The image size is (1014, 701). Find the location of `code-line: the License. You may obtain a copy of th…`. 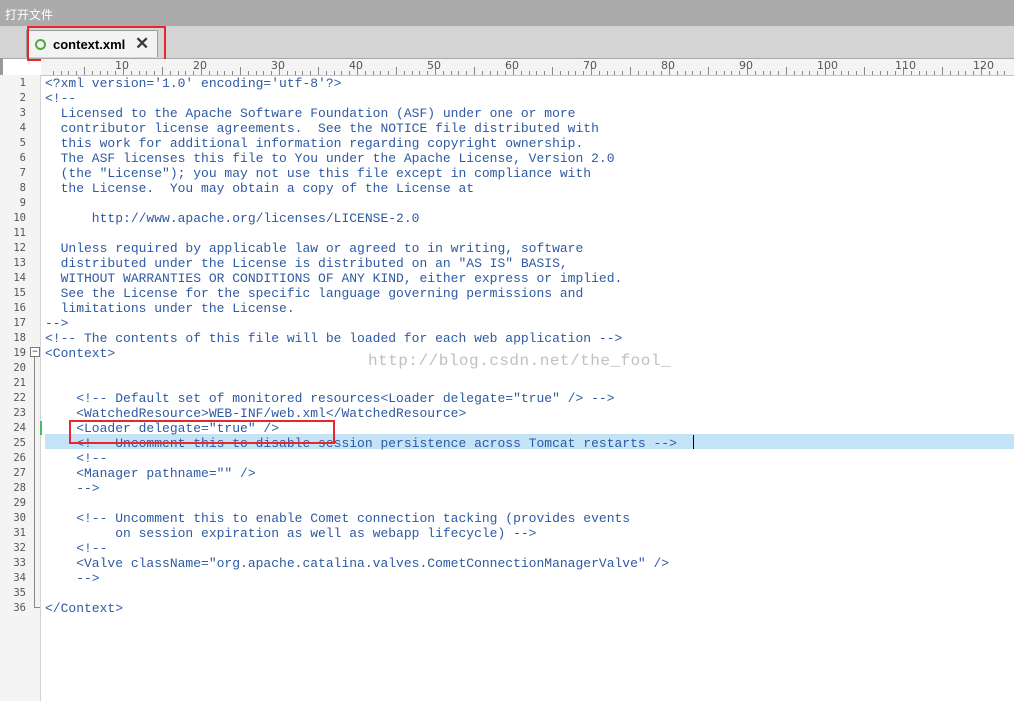

code-line: the License. You may obtain a copy of th… is located at coordinates (260, 188).